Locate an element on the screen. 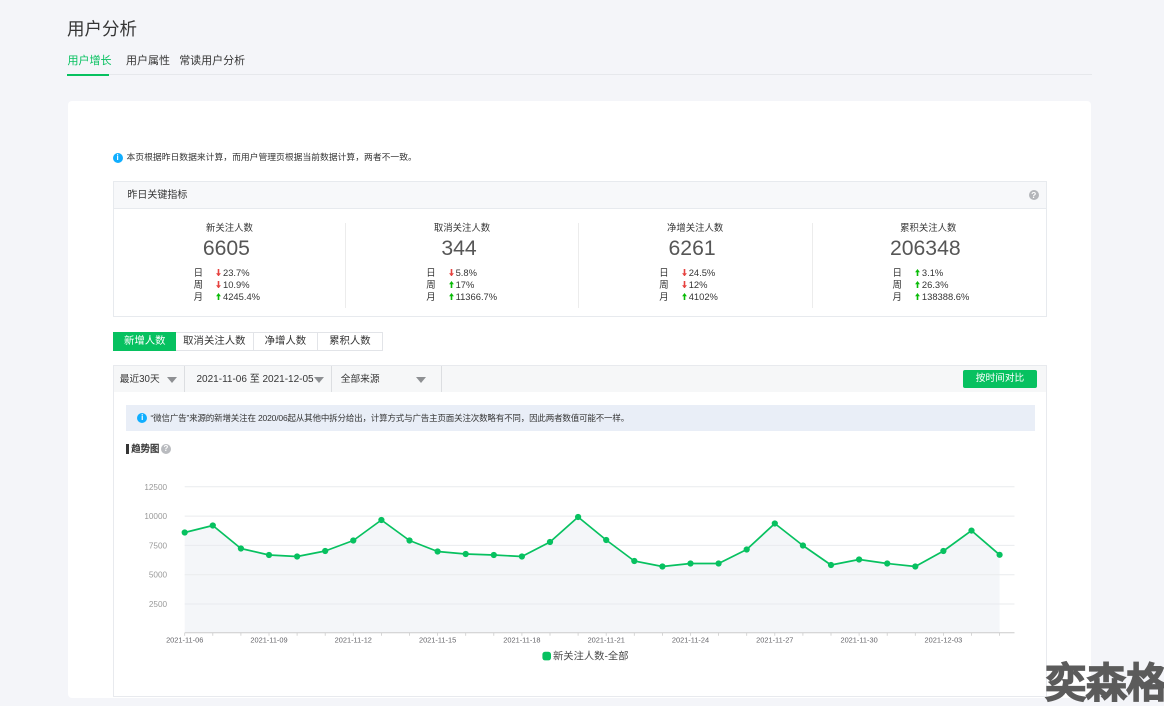 This screenshot has height=706, width=1164. svg-text: 2021-11-12 is located at coordinates (353, 639).